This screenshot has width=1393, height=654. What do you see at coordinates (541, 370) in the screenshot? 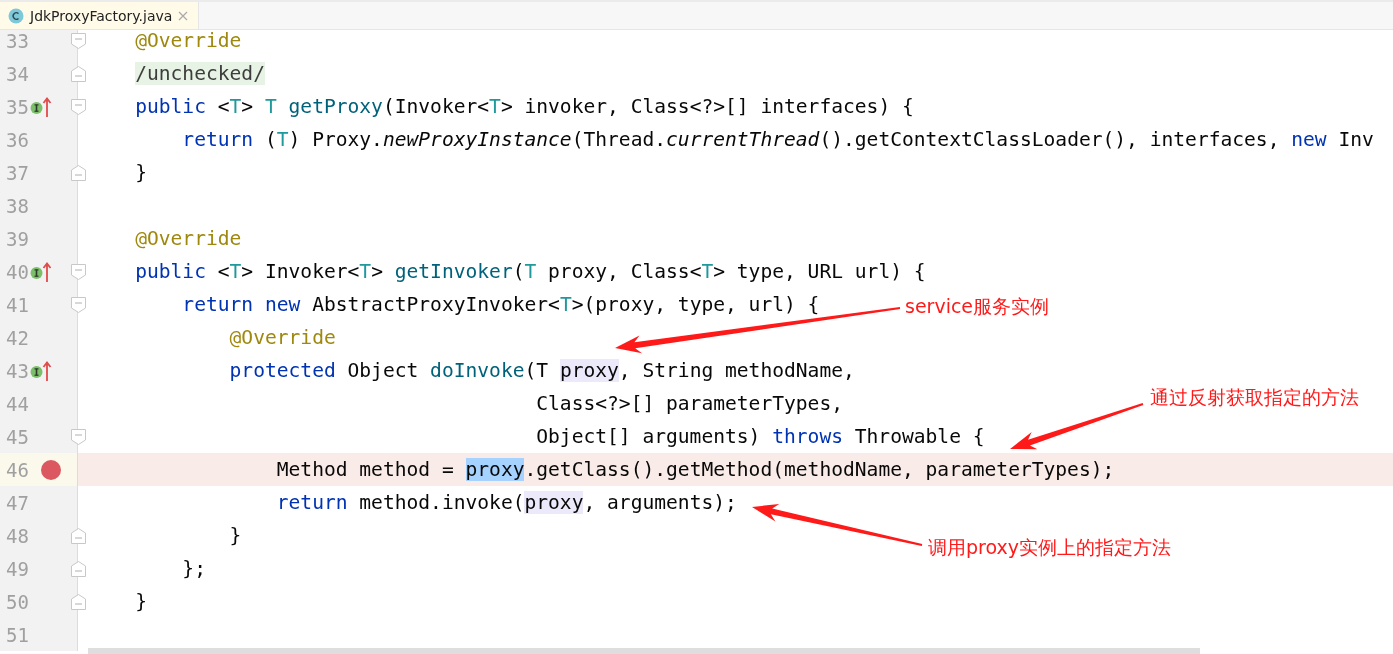
I see `code-line: protected Object doInvoke(T proxy, String methodName,` at bounding box center [541, 370].